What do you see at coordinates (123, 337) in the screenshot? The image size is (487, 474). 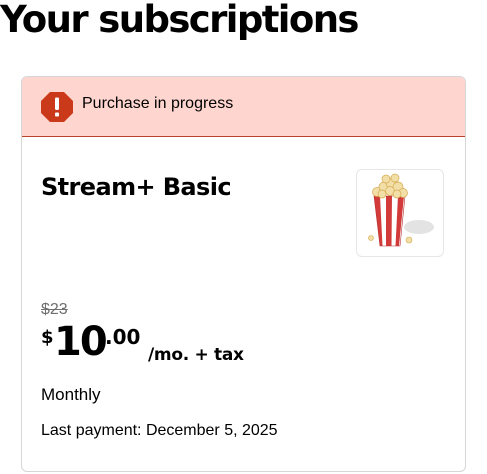 I see `price-cents: .00` at bounding box center [123, 337].